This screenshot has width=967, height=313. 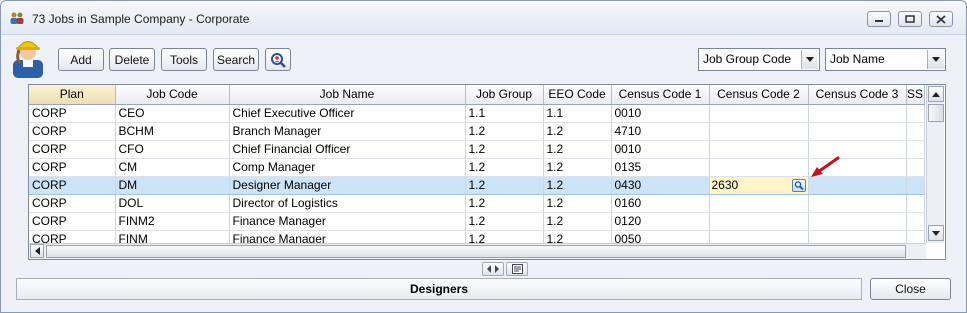 I want to click on minimize-icon, so click(x=879, y=21).